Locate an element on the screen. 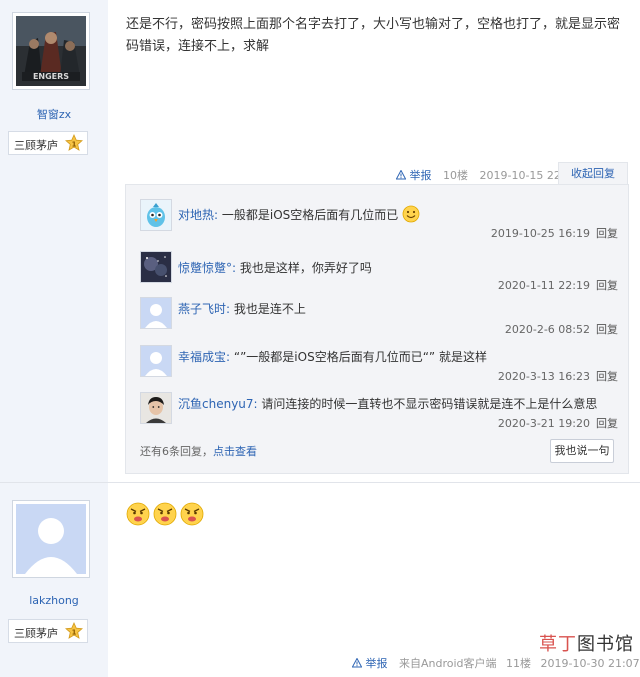 Image resolution: width=640 pixels, height=677 pixels. post-meta: 举报 来自Android客户端 11楼 2019-10-30 21:07 回复 is located at coordinates (495, 663).